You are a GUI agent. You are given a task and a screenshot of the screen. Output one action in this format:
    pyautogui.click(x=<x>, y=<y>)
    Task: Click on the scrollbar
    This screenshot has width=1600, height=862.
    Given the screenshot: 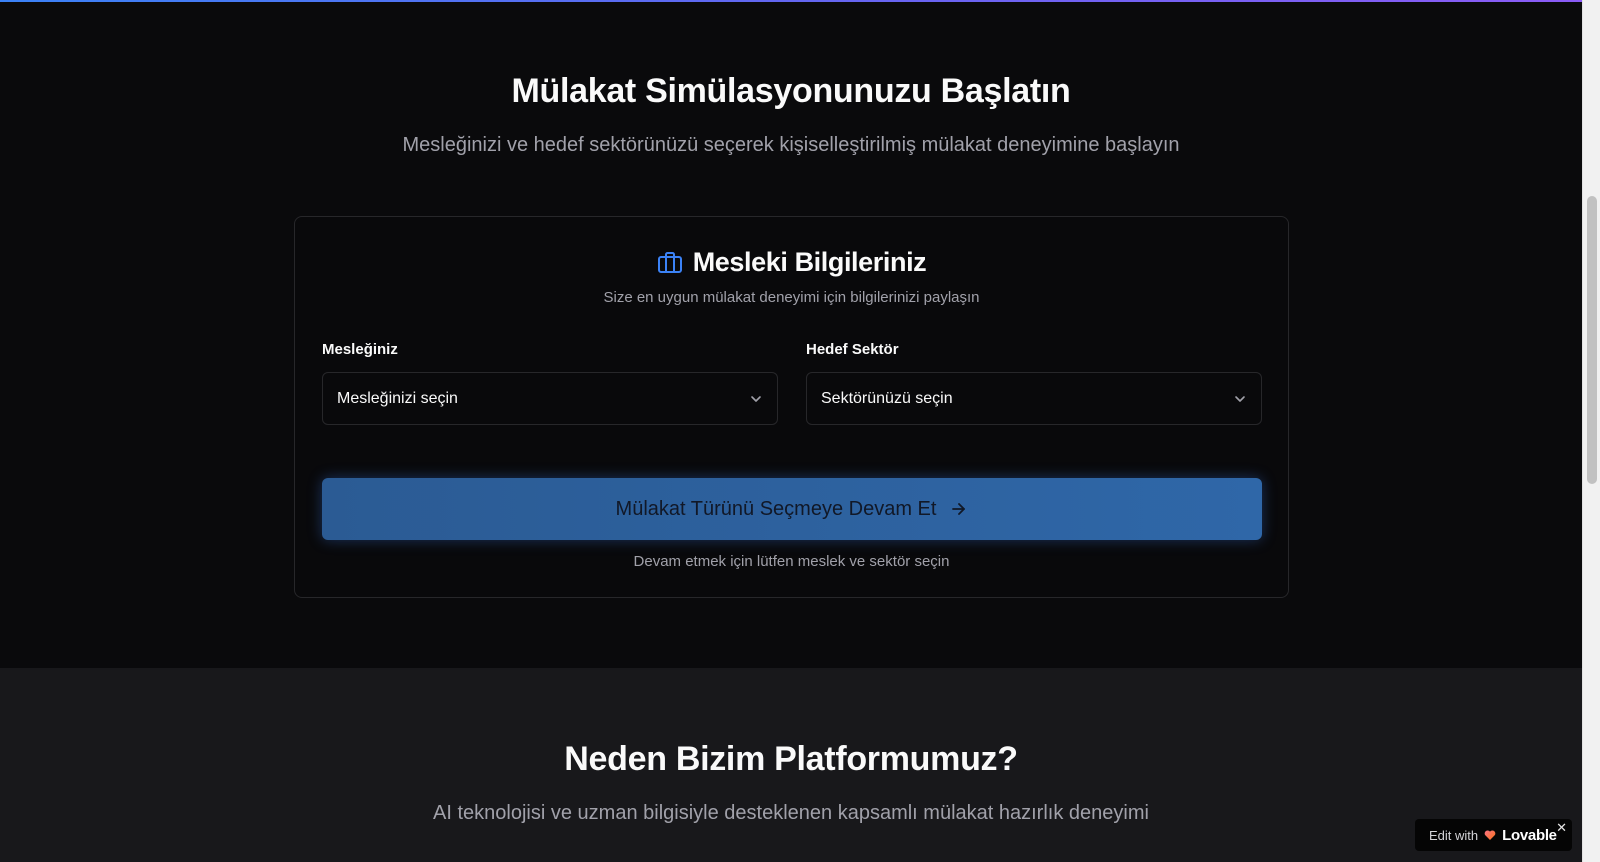 What is the action you would take?
    pyautogui.click(x=1591, y=431)
    